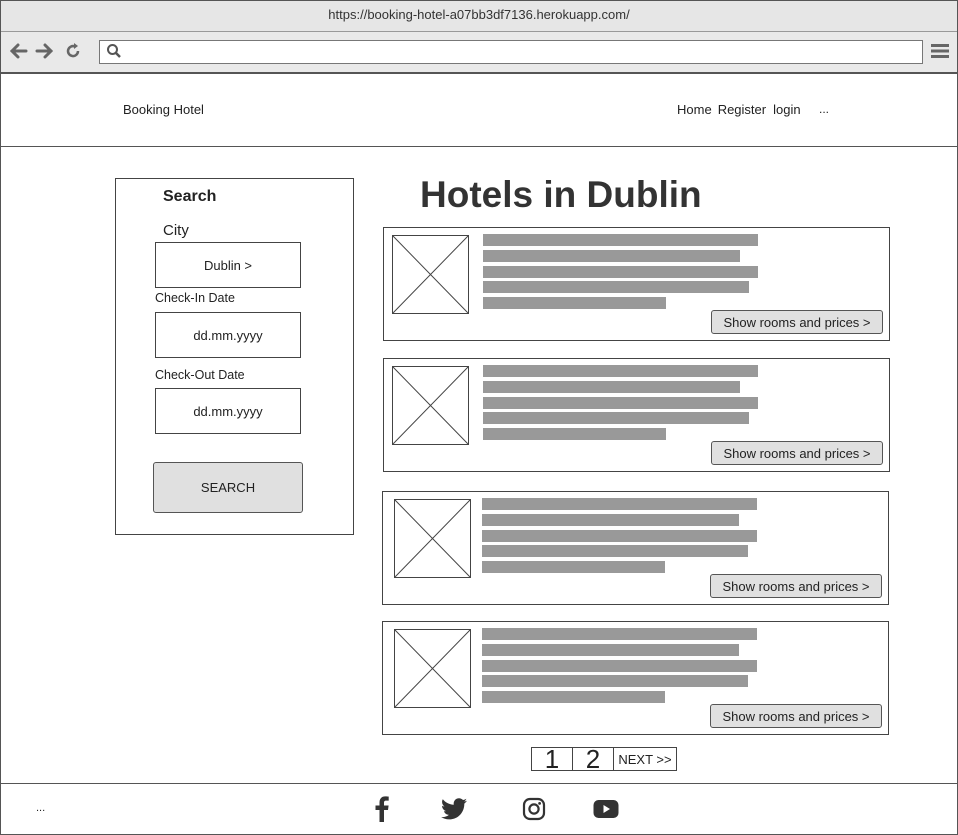  I want to click on search-icon, so click(114, 53).